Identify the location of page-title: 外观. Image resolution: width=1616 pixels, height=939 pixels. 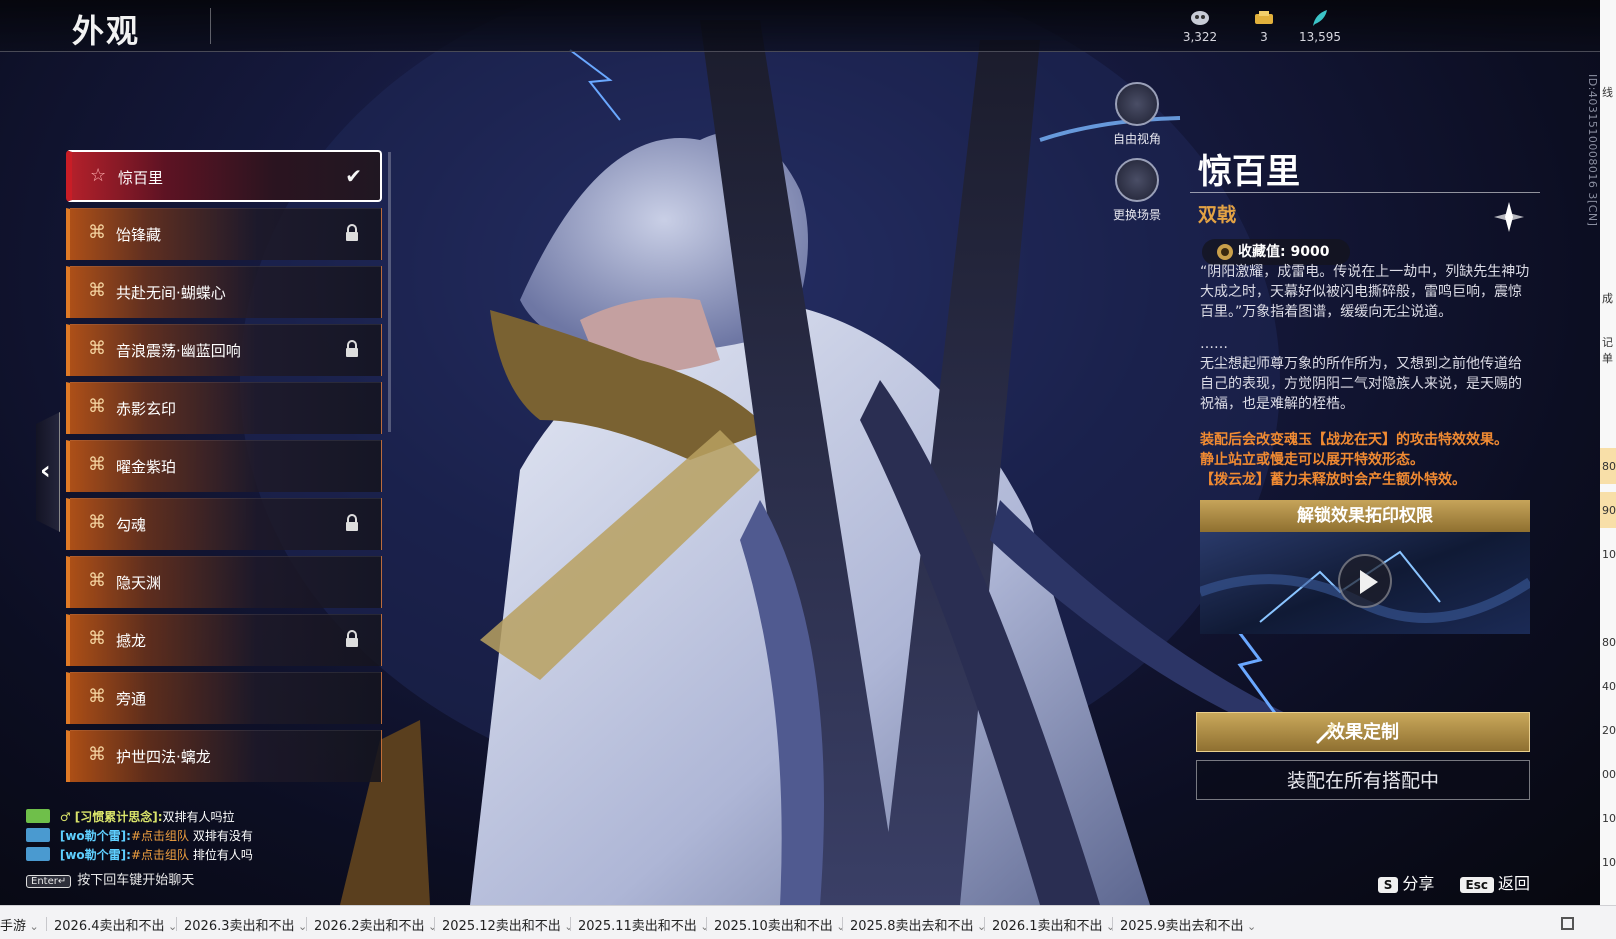
(106, 31).